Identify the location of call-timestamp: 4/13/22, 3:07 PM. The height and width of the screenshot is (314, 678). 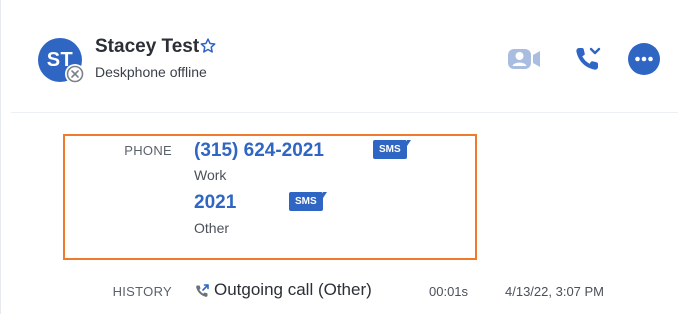
(555, 291).